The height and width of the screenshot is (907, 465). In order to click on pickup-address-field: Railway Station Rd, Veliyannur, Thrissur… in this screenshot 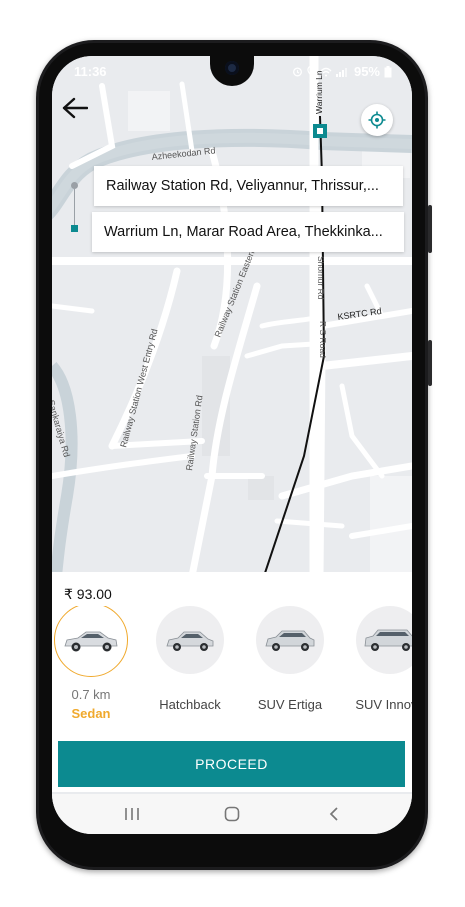, I will do `click(248, 186)`.